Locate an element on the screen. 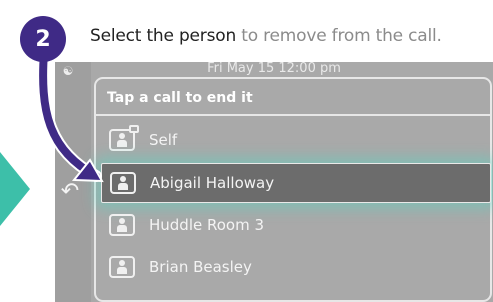 This screenshot has width=493, height=302. instruction-rest: to remove from the call. is located at coordinates (339, 36).